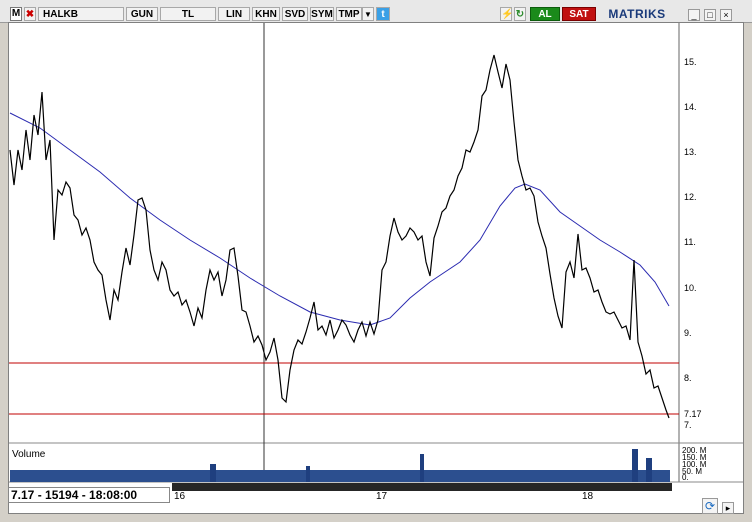  I want to click on y-tick-15: 15., so click(690, 62).